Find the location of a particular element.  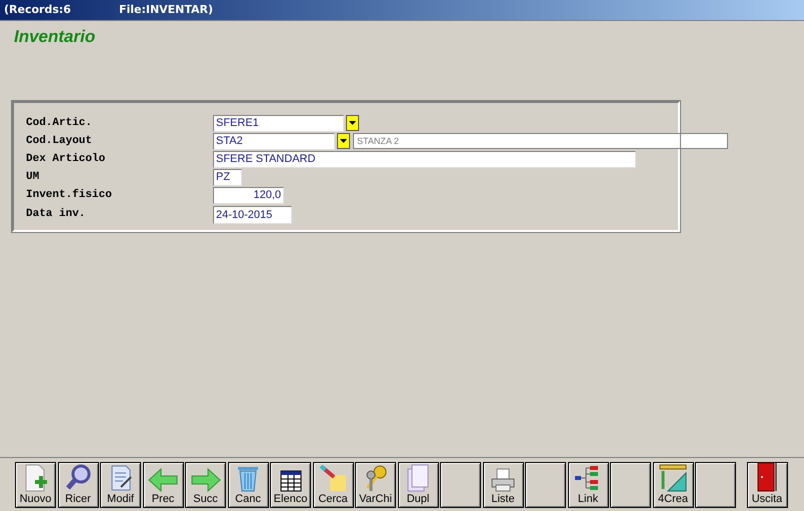

magnifier-icon is located at coordinates (78, 477).